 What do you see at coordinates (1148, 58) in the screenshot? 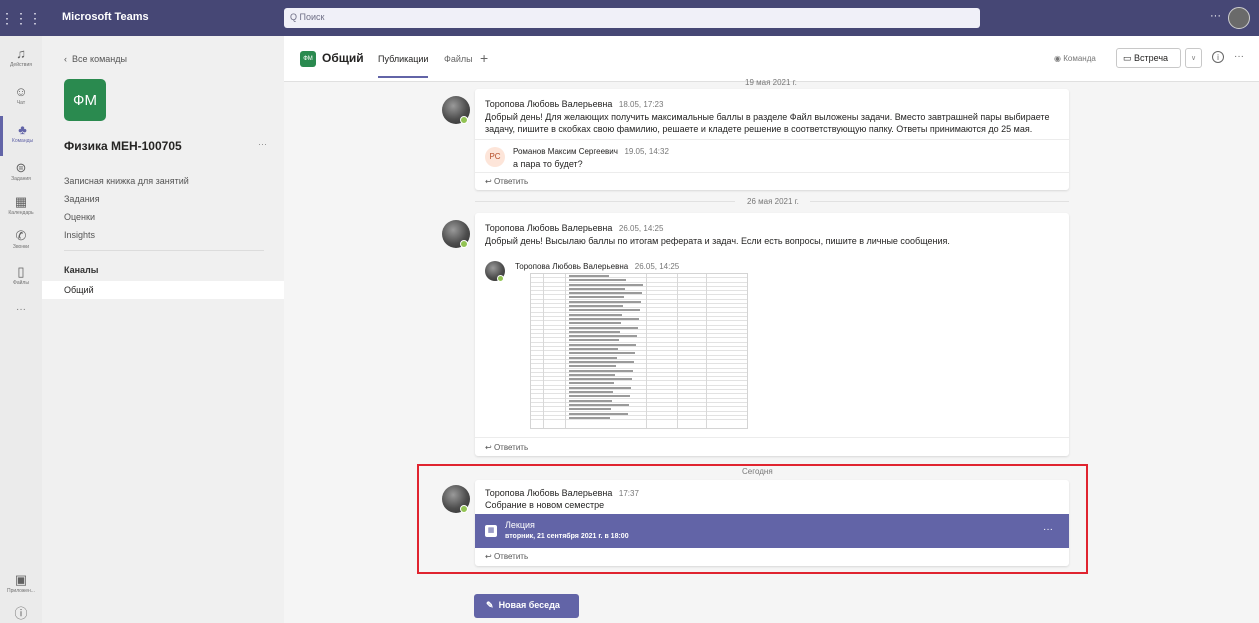
I see `meet-button: ▭ Встреча` at bounding box center [1148, 58].